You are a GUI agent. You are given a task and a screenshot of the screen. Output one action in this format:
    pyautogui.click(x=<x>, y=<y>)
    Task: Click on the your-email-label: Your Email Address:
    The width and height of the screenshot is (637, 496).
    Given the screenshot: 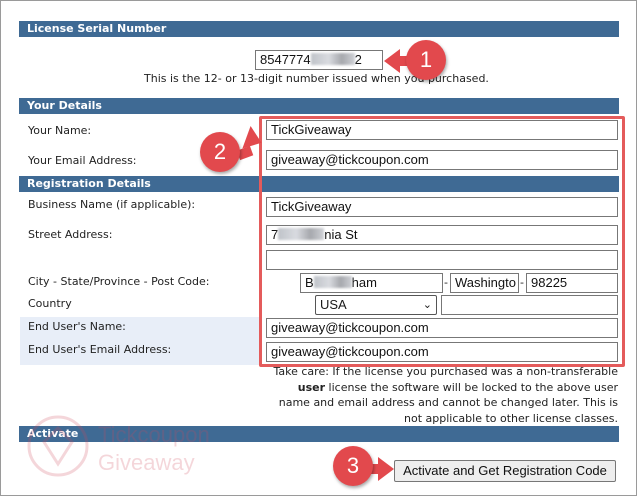 What is the action you would take?
    pyautogui.click(x=82, y=160)
    